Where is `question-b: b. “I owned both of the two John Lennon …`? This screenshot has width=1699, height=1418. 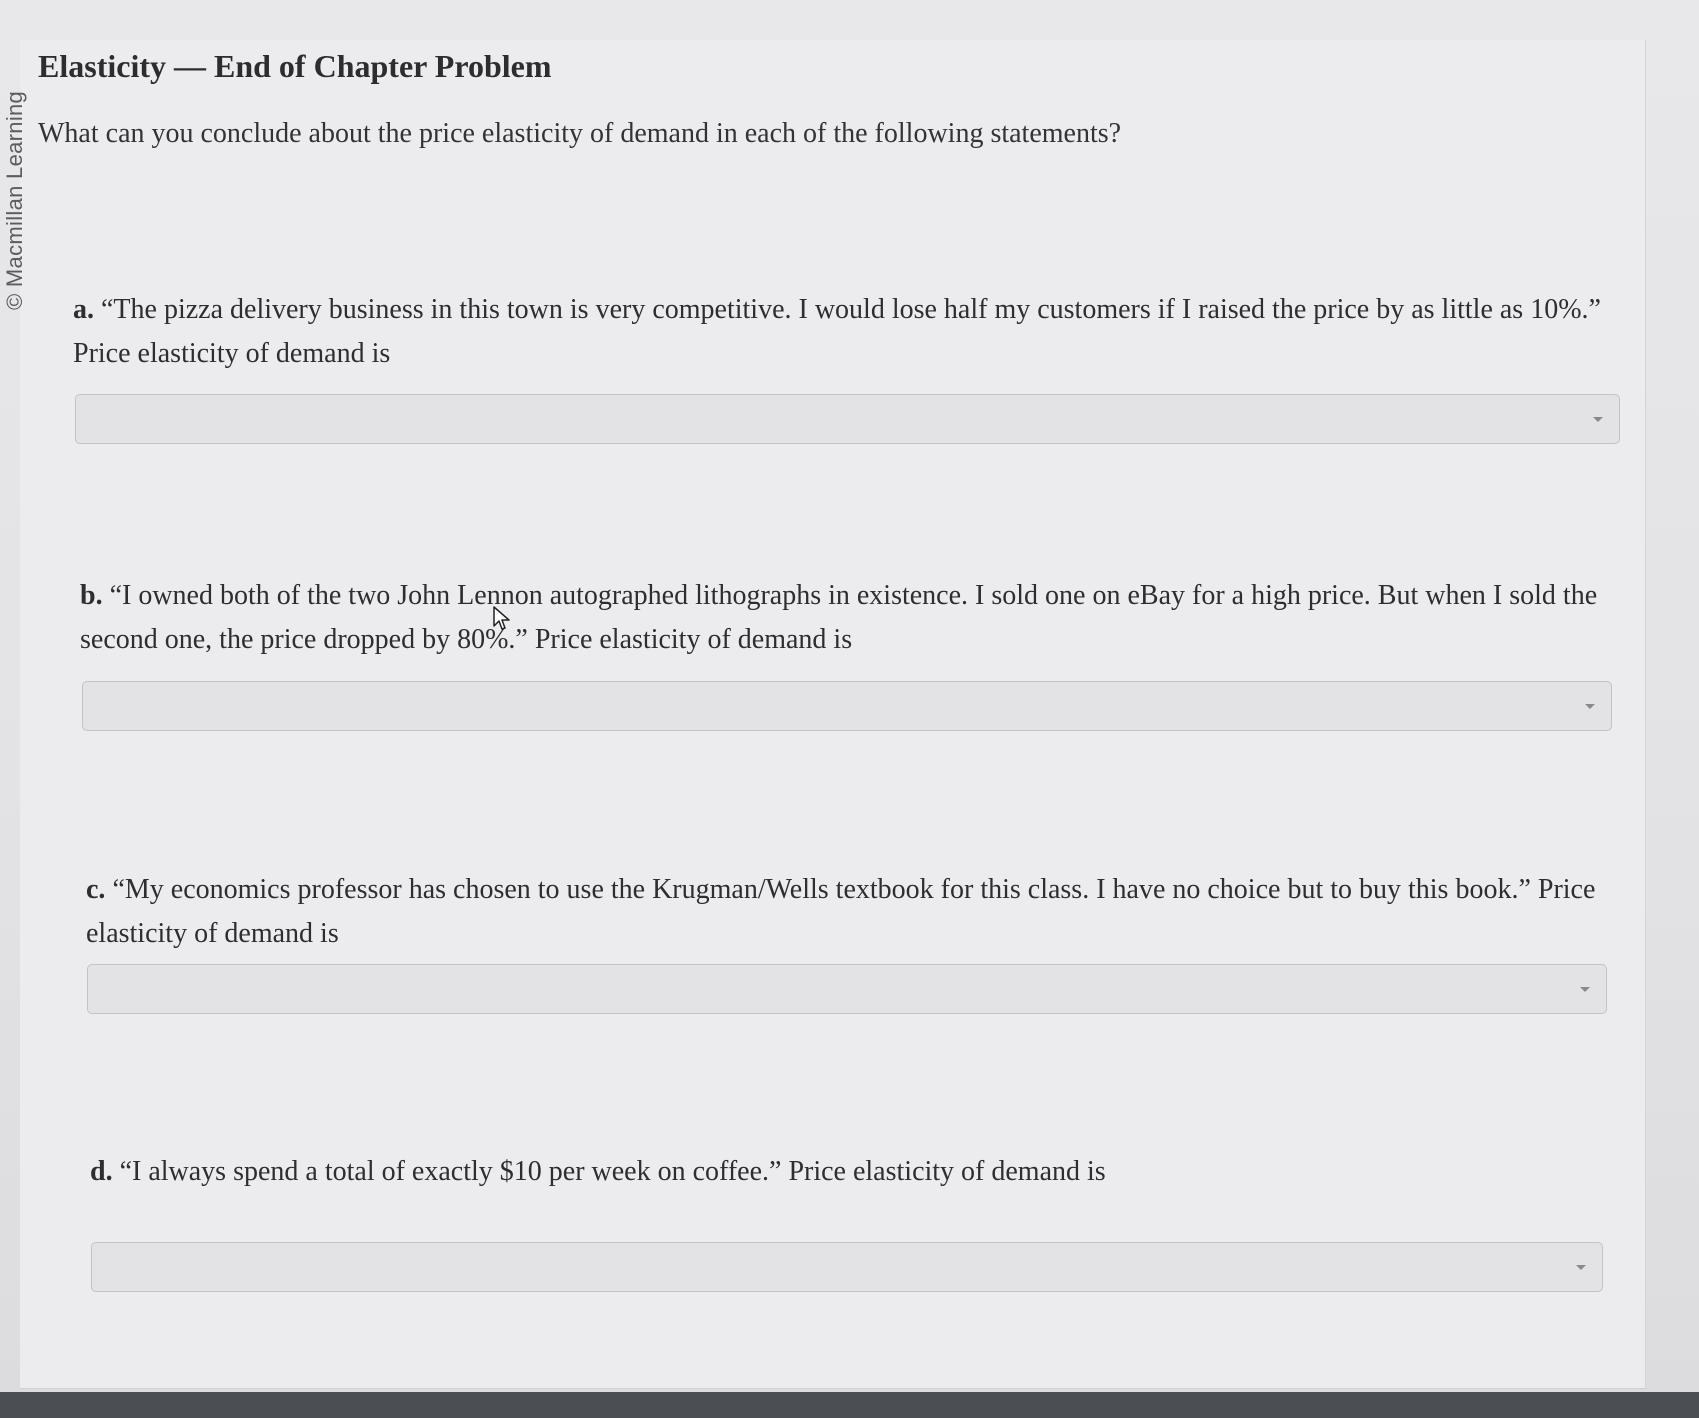
question-b: b. “I owned both of the two John Lennon … is located at coordinates (850, 618).